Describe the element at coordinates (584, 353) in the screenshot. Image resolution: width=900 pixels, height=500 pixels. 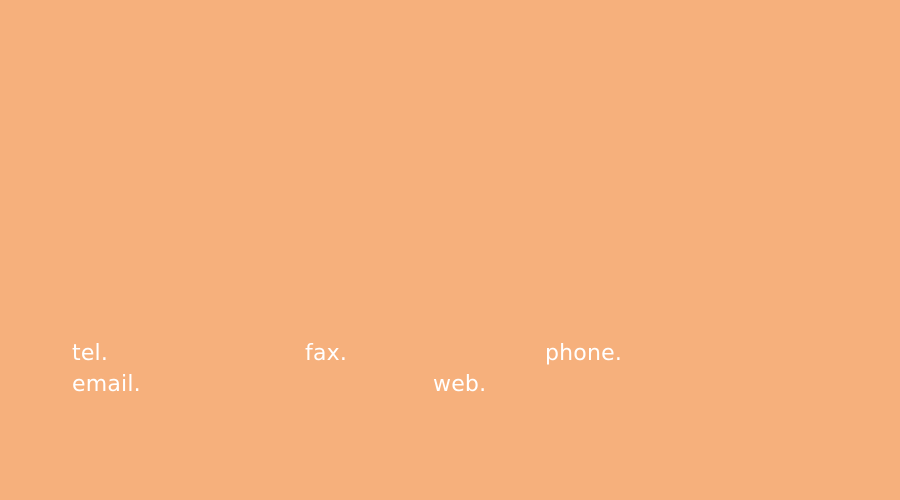
I see `phone-label: phone.` at that location.